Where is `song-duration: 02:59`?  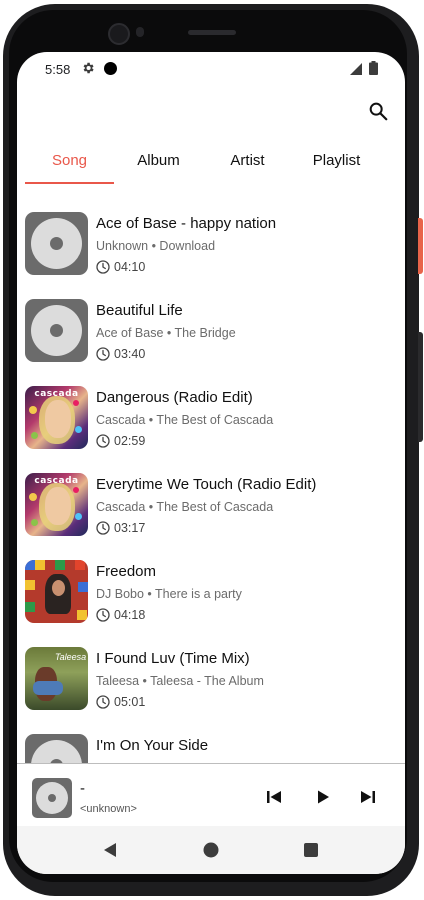 song-duration: 02:59 is located at coordinates (130, 441).